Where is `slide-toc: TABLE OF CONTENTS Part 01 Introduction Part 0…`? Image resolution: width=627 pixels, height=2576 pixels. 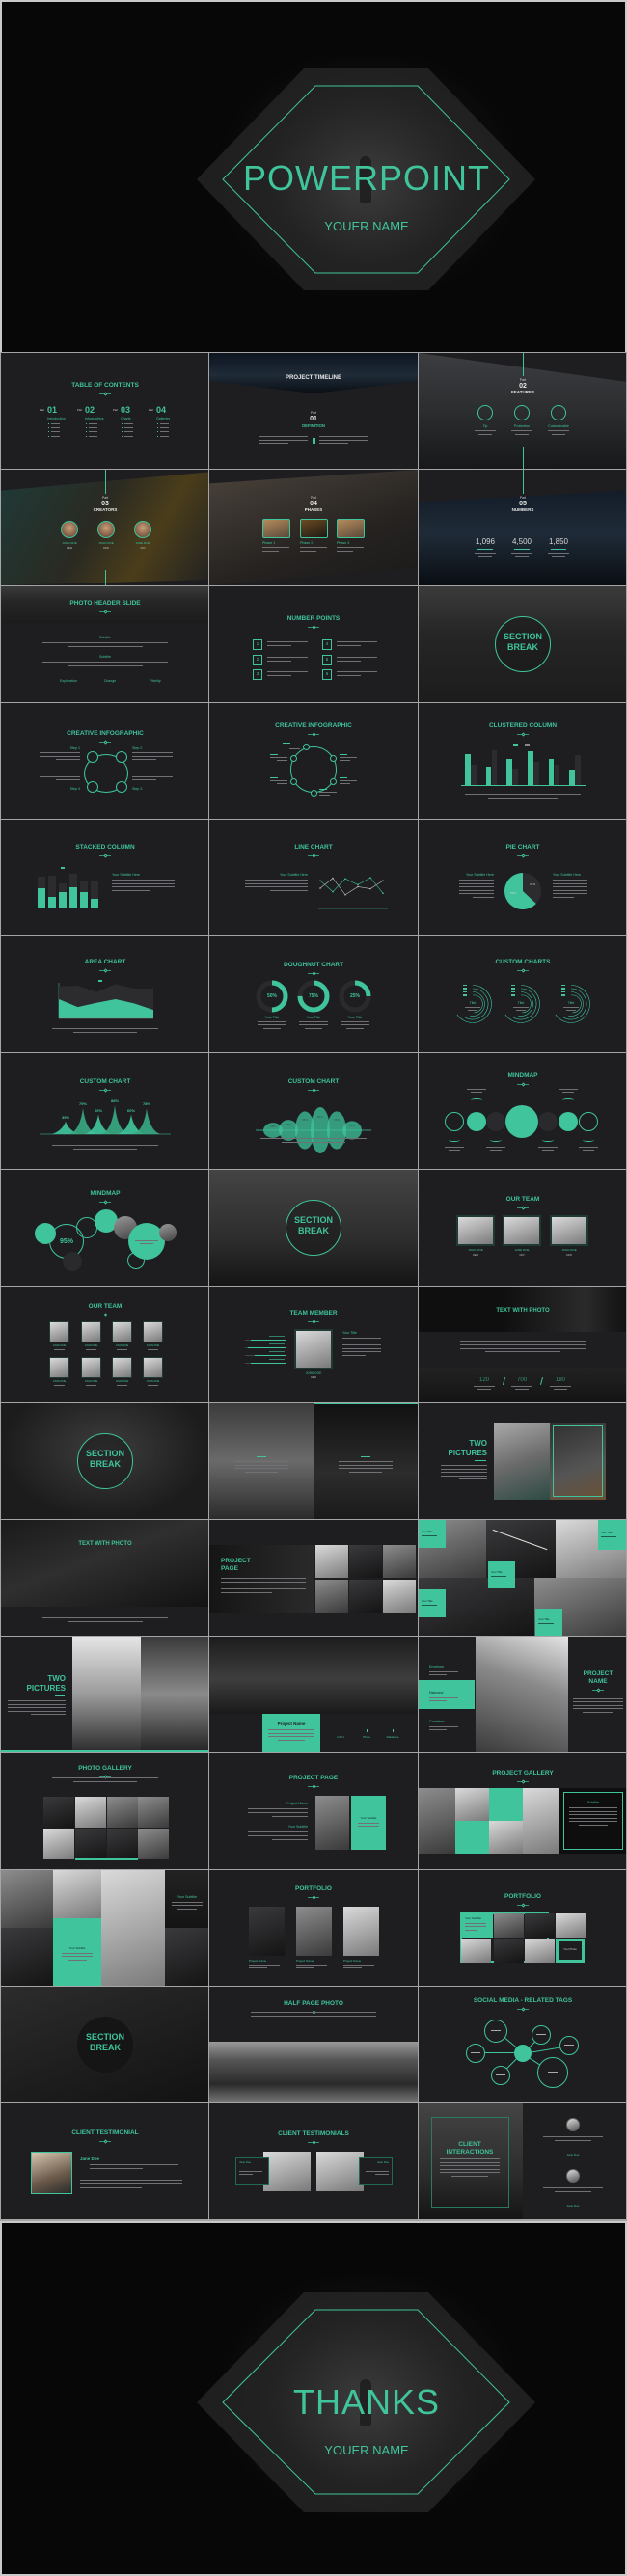 slide-toc: TABLE OF CONTENTS Part 01 Introduction Part 0… is located at coordinates (104, 411).